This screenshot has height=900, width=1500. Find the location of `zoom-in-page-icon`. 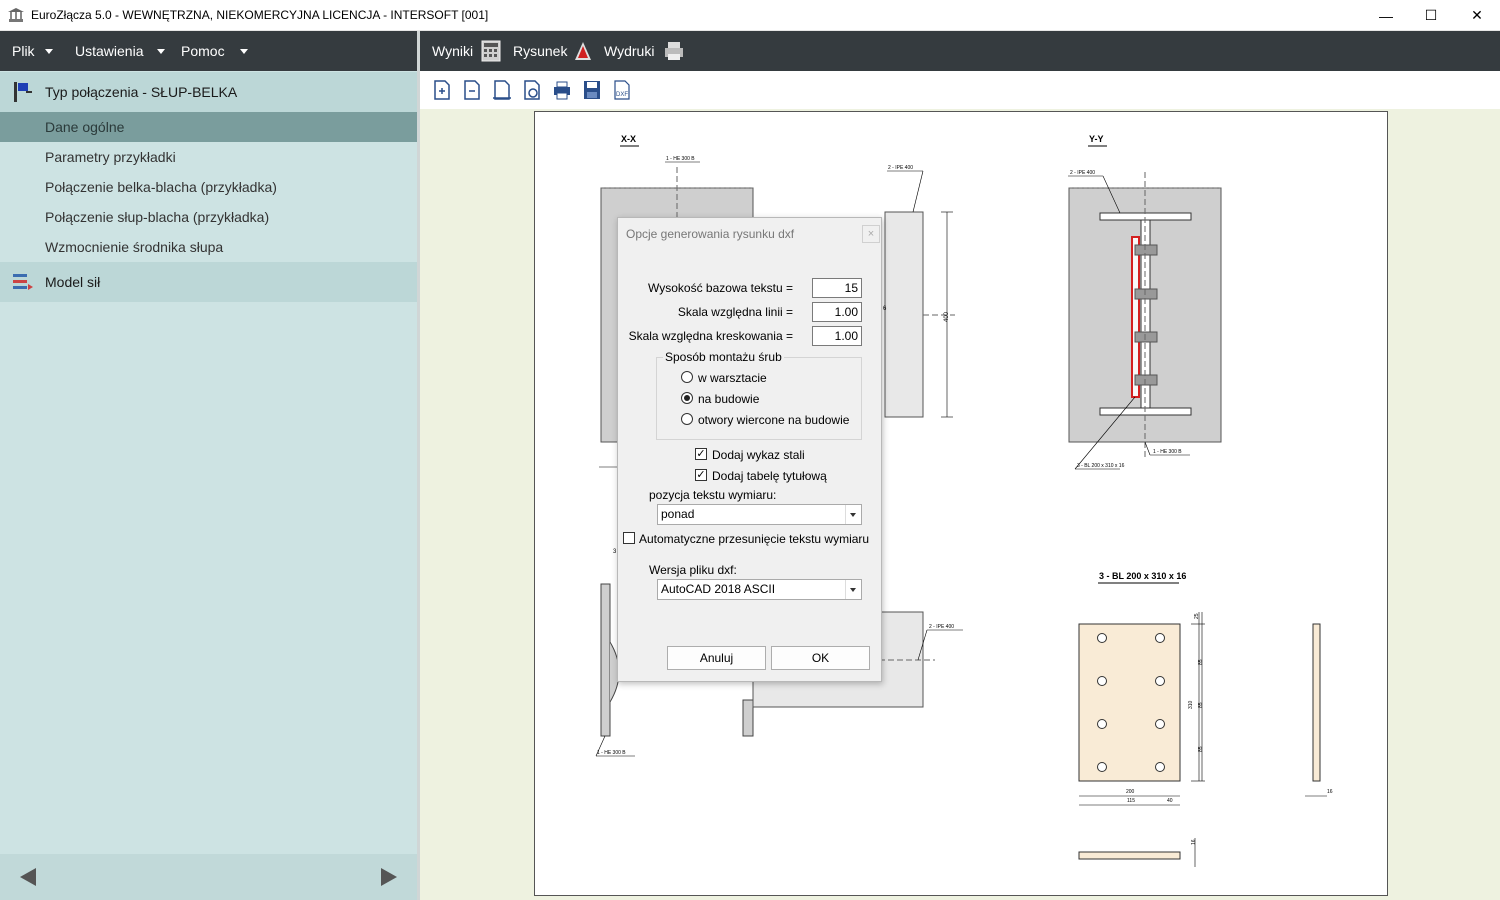

zoom-in-page-icon is located at coordinates (442, 90).